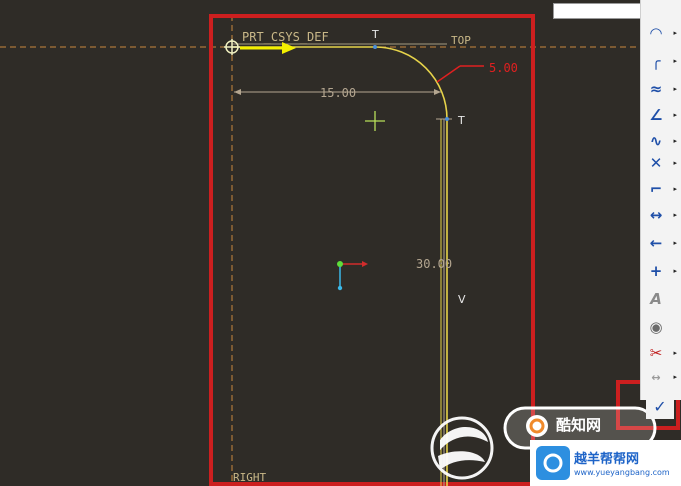  I want to click on done-checkmark-icon: ✓, so click(660, 406).